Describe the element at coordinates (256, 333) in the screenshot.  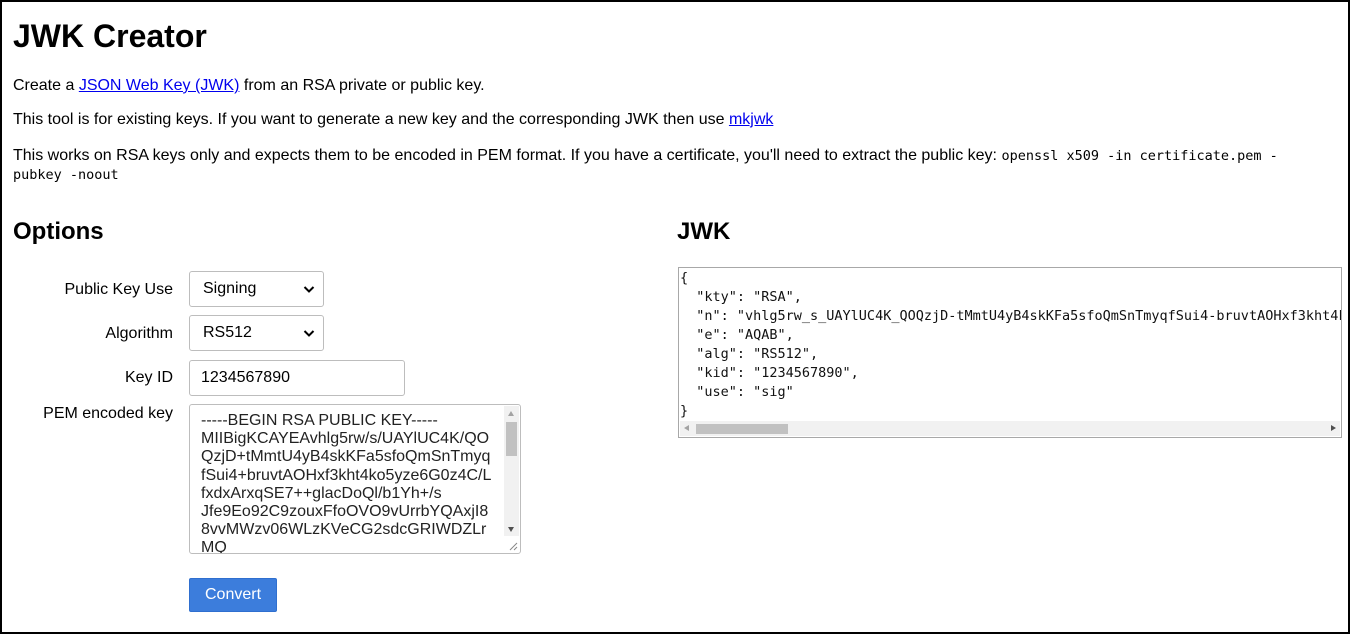
I see `algorithm-select: RS512` at that location.